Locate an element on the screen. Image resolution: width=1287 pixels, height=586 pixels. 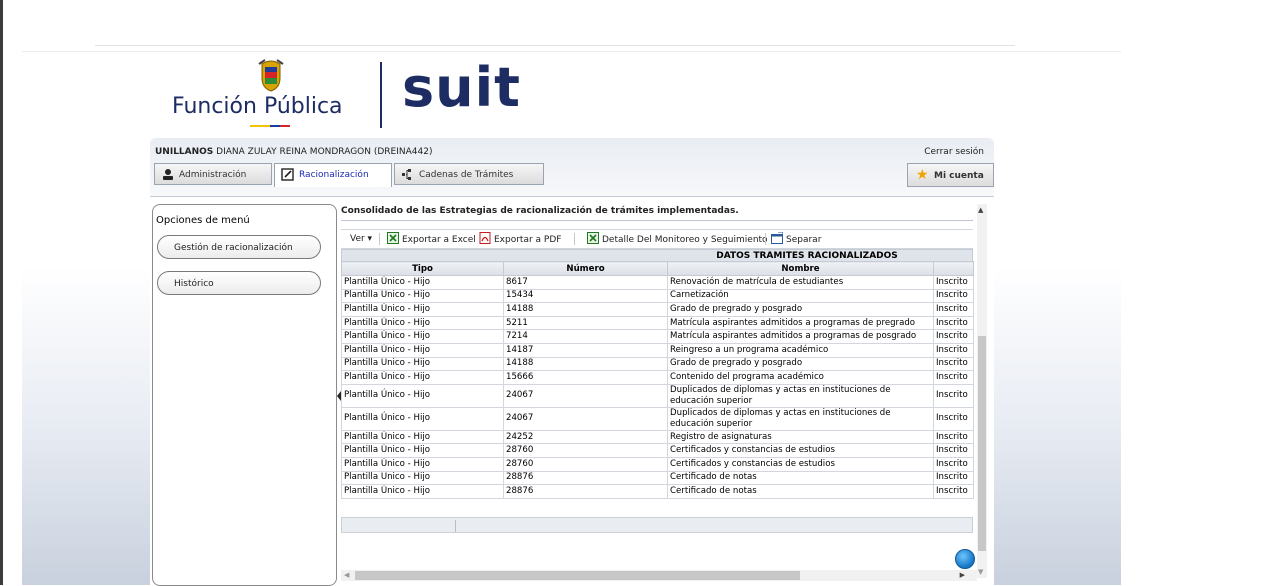
tab-cadenas-de-tramites: Cadenas de Trámites is located at coordinates (469, 174).